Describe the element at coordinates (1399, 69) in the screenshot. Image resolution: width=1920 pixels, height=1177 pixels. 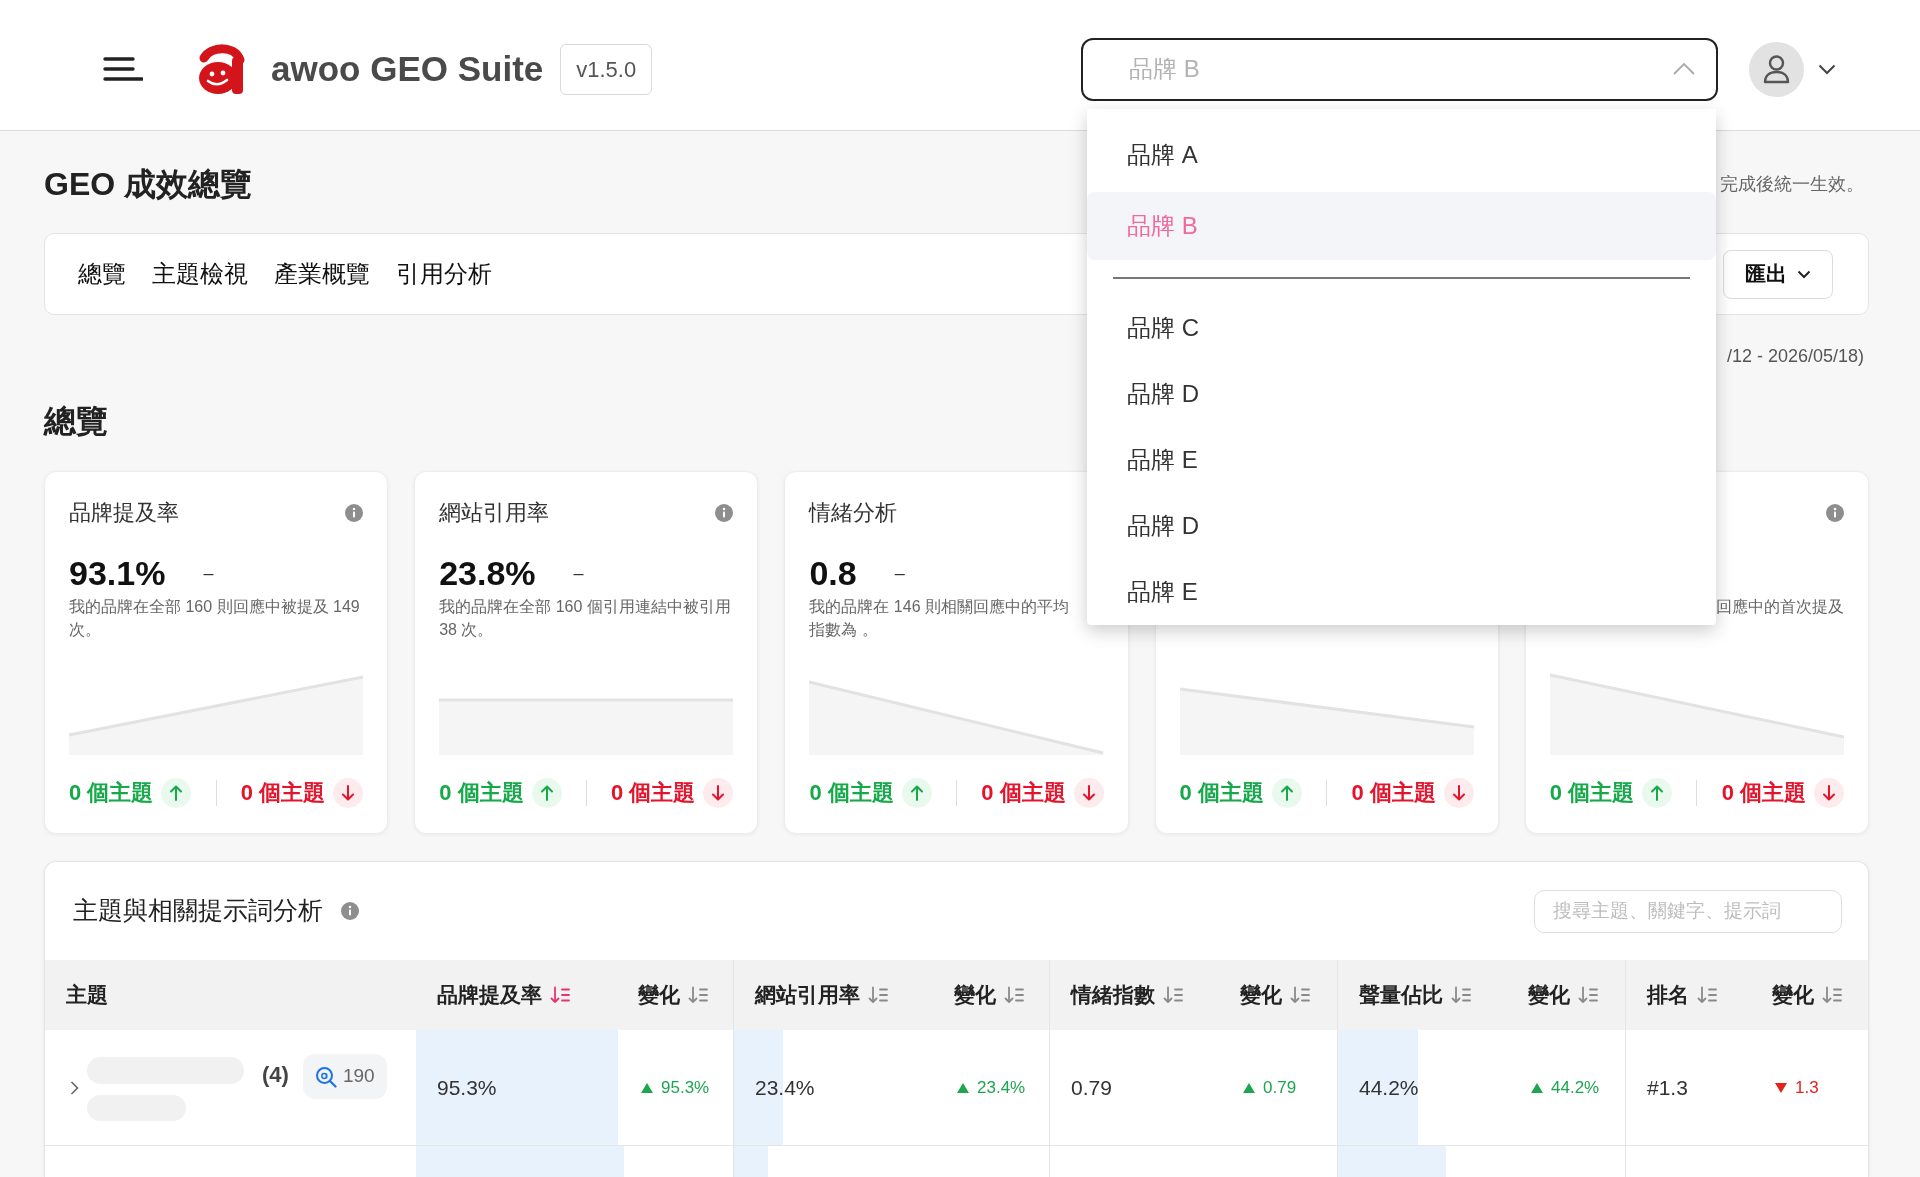
I see `brand-select: 品牌 B` at that location.